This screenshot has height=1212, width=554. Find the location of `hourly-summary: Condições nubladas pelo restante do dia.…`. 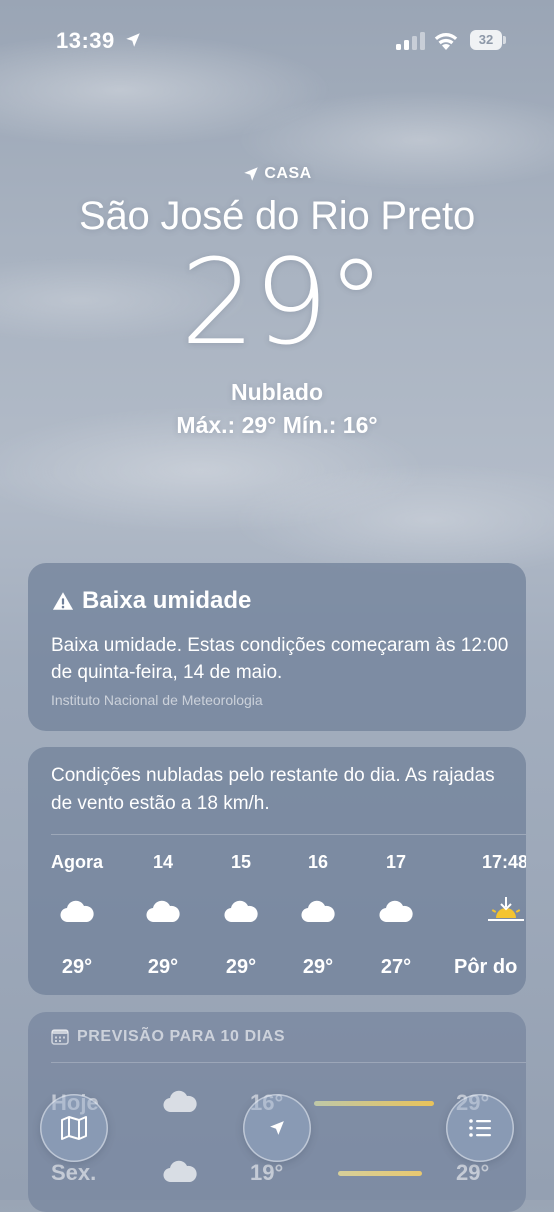

hourly-summary: Condições nubladas pelo restante do dia.… is located at coordinates (273, 789).